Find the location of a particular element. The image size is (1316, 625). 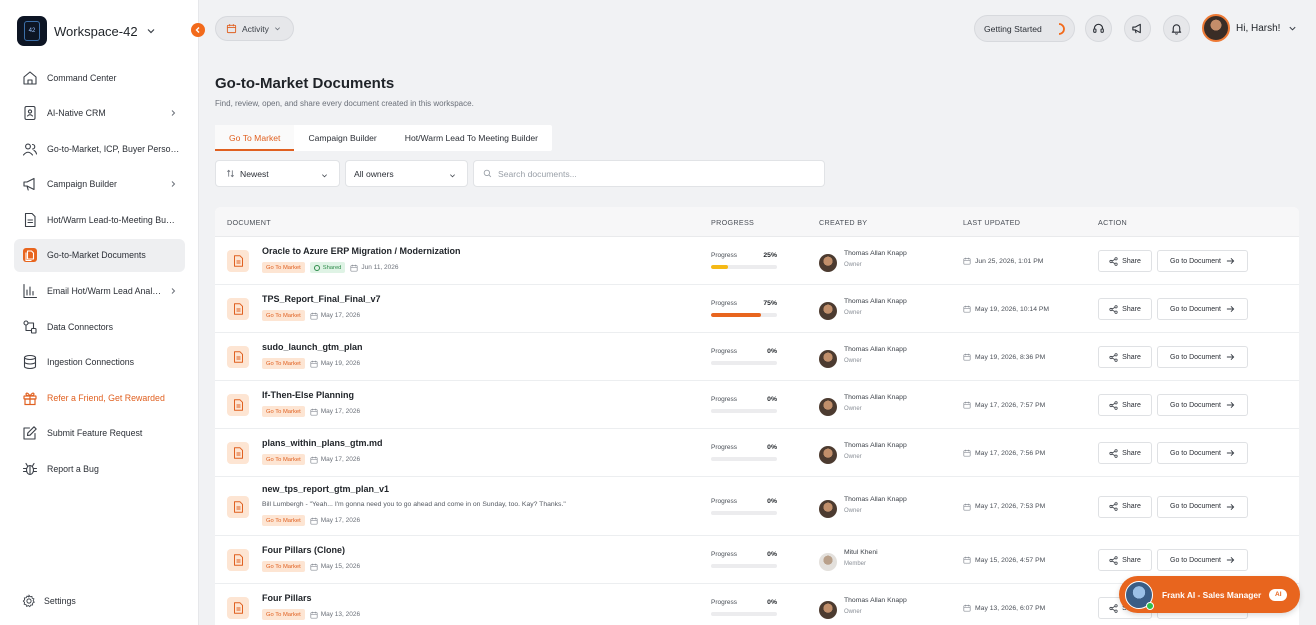

workspace-switcher: 42 Workspace-42 is located at coordinates (86, 31).